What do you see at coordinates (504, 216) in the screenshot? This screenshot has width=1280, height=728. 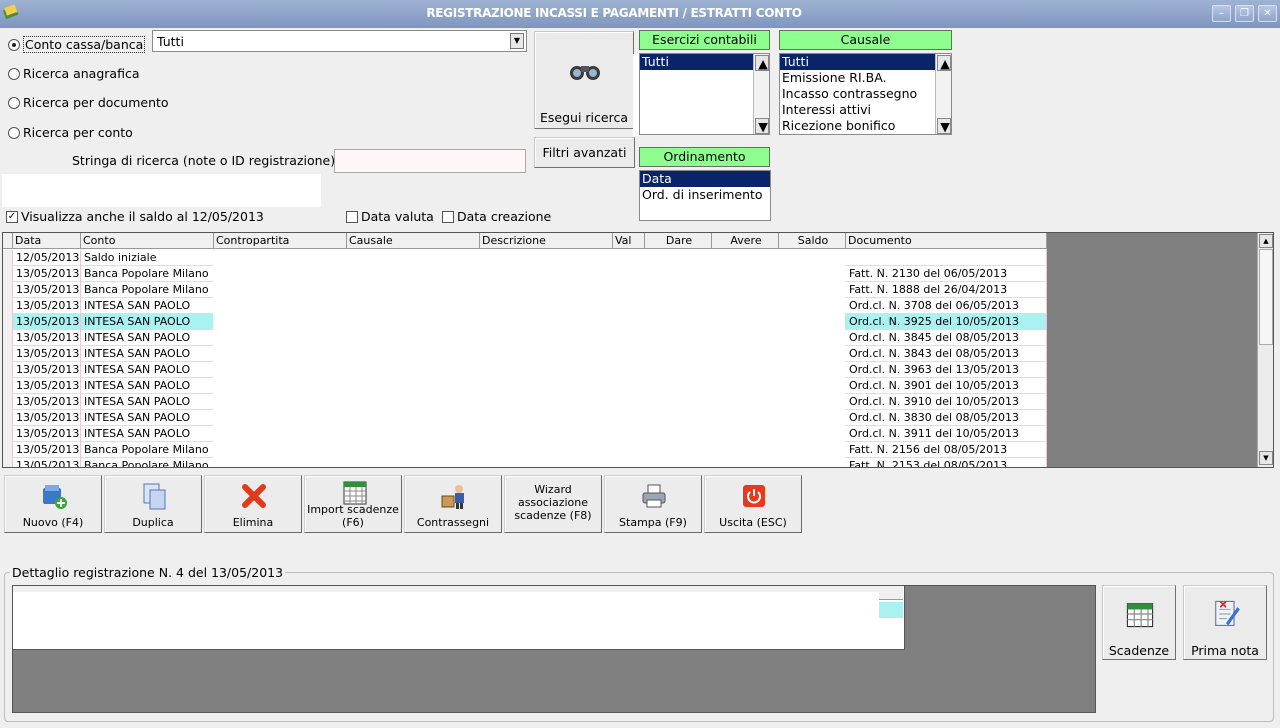 I see `creation-date-label: Data creazione` at bounding box center [504, 216].